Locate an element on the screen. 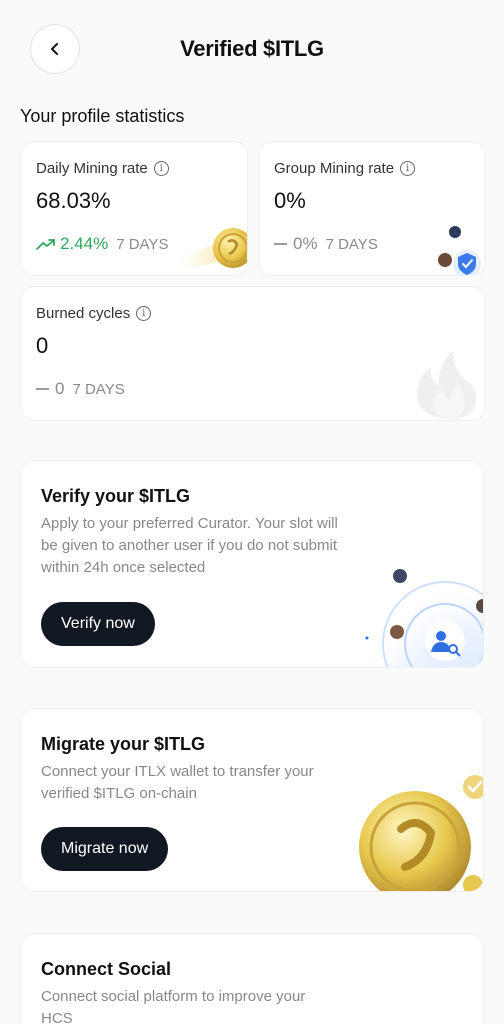 Image resolution: width=504 pixels, height=1024 pixels. migrate-title: Migrate your $ITLG is located at coordinates (123, 744).